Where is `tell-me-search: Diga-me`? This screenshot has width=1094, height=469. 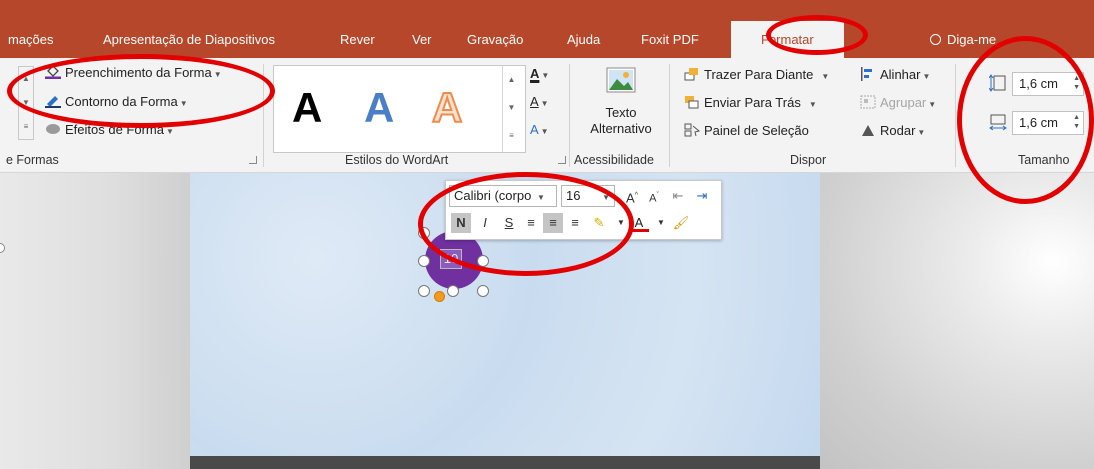
tell-me-search: Diga-me is located at coordinates (963, 39).